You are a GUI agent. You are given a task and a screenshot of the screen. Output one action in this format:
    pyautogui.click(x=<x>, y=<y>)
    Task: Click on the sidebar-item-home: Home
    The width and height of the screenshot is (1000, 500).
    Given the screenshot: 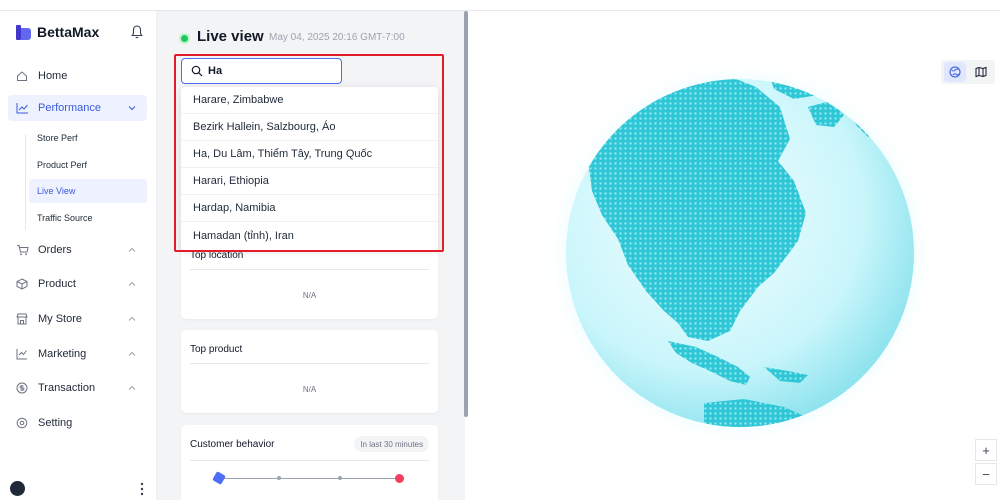 What is the action you would take?
    pyautogui.click(x=77, y=76)
    